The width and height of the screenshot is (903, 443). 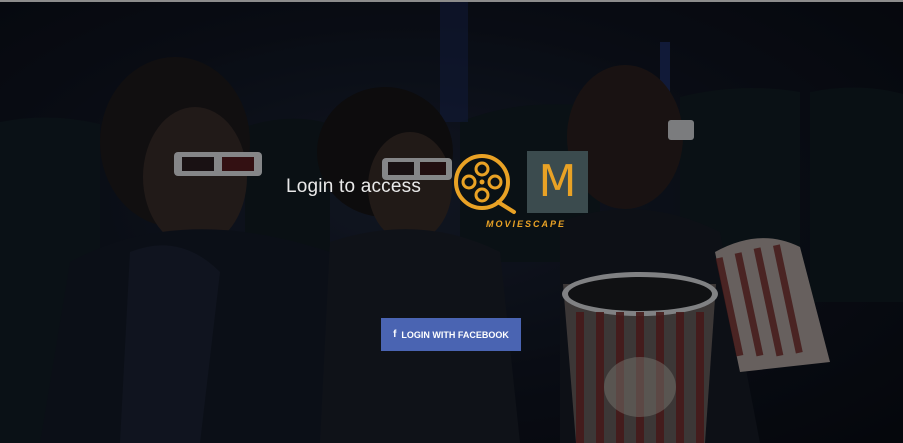 I want to click on login-with-facebook-button: f LOGIN WITH FACEBOOK, so click(x=451, y=334).